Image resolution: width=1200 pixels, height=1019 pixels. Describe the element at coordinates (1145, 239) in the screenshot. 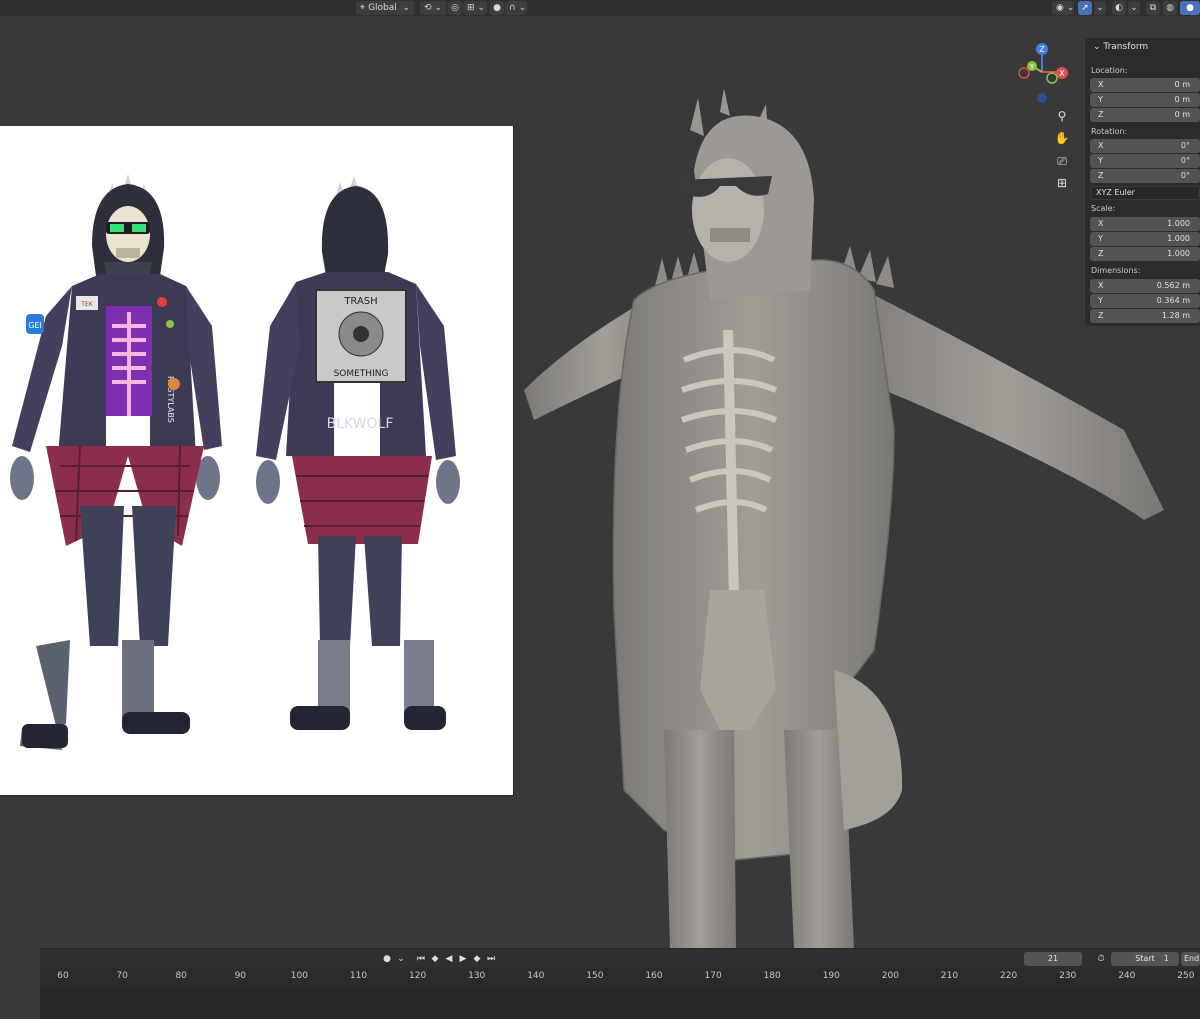

I see `scale-y-field: Y 1.000` at that location.